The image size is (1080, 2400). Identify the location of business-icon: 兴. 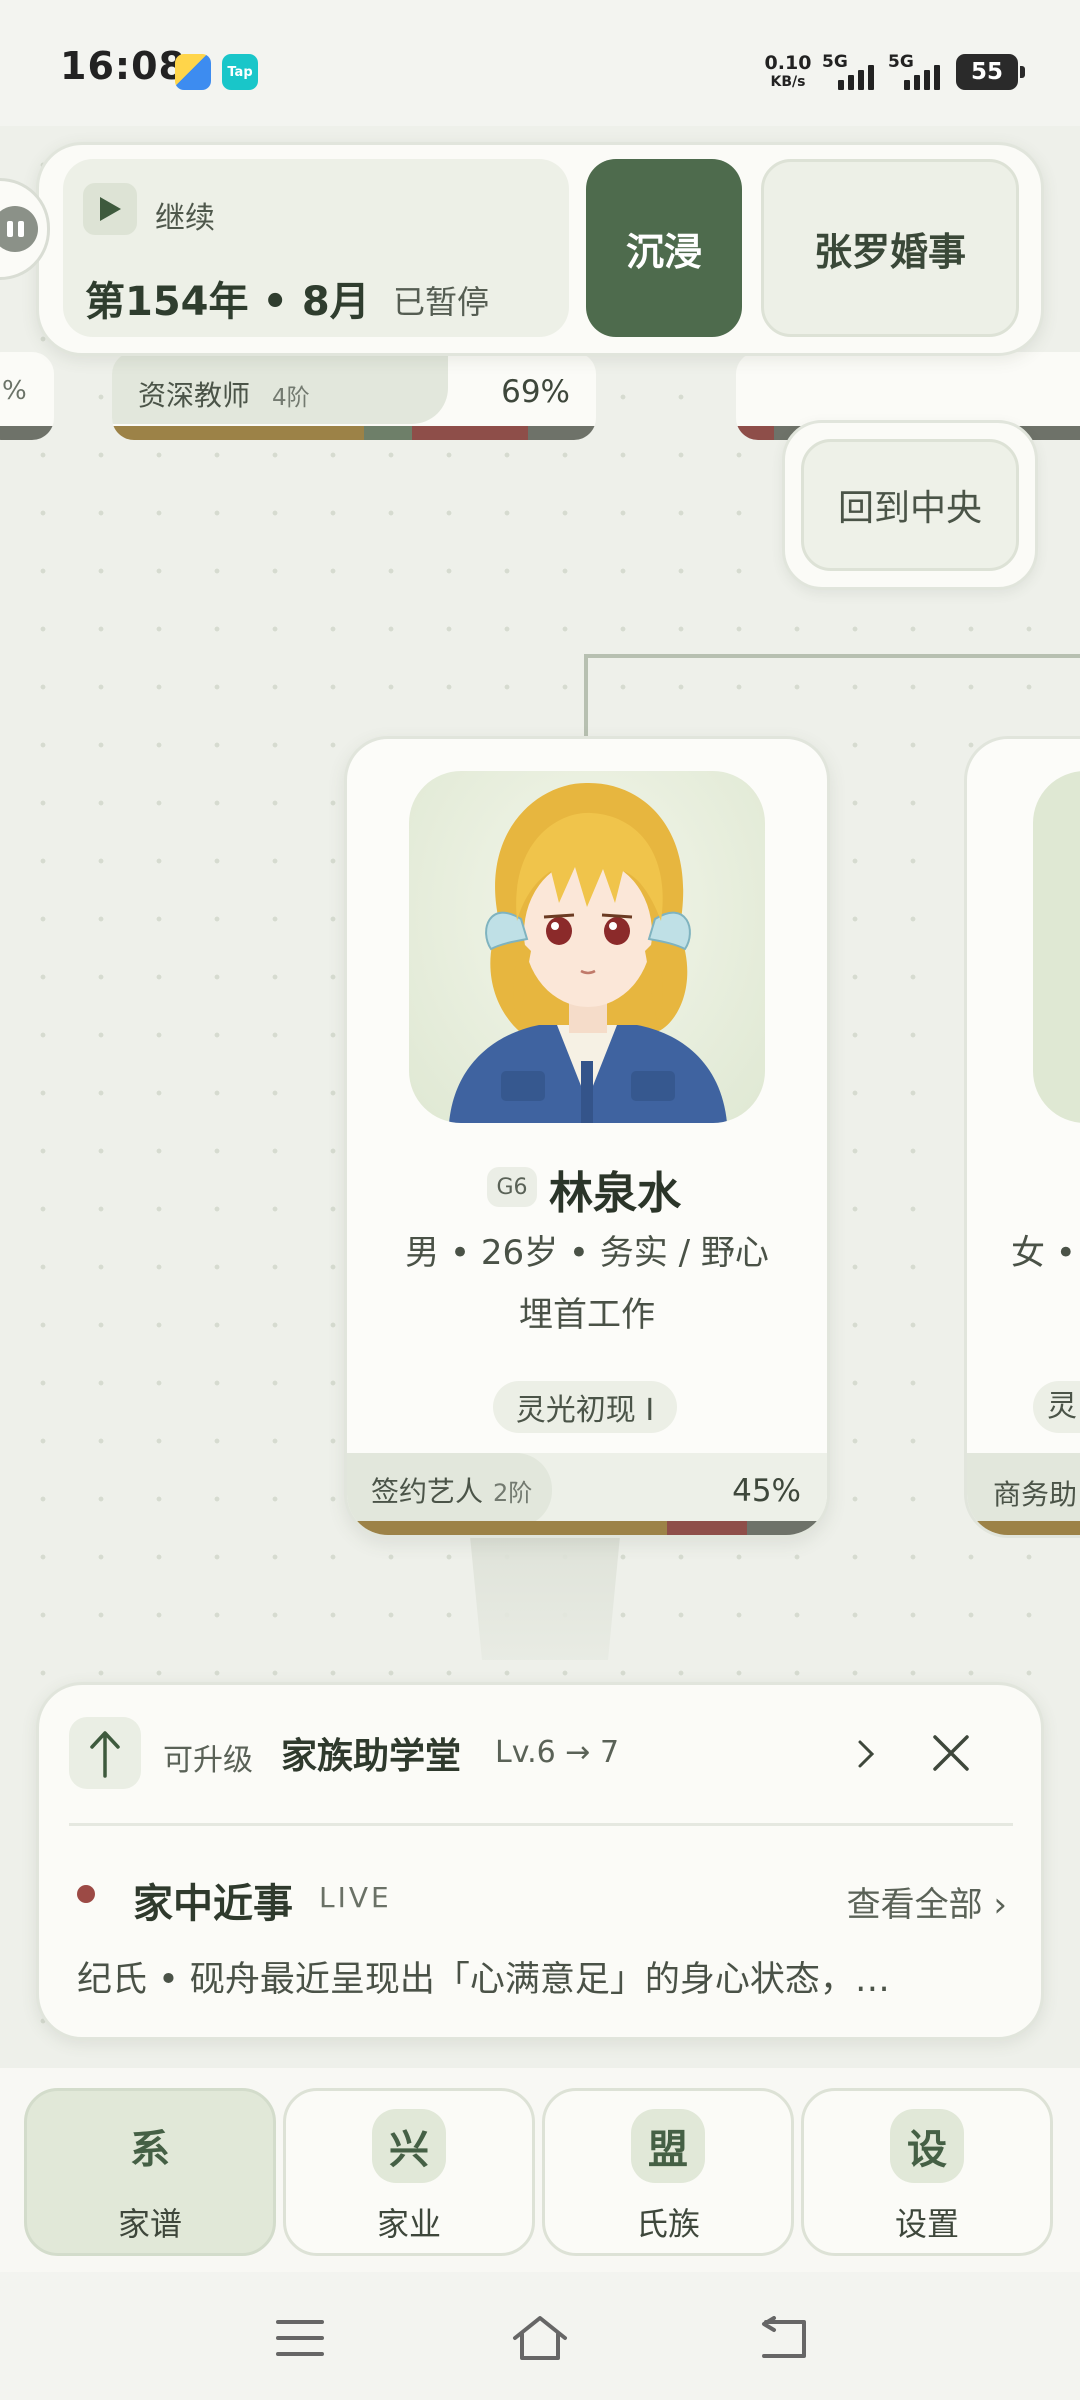
(409, 2146).